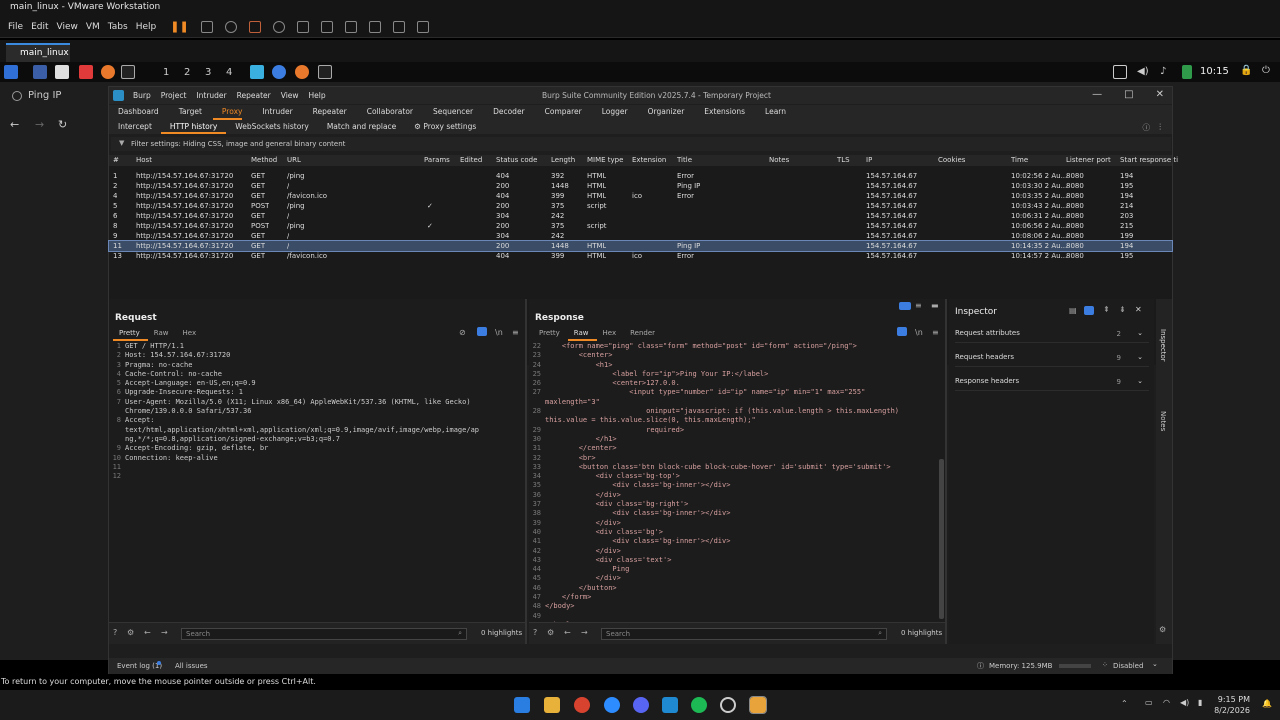 The width and height of the screenshot is (1280, 720). What do you see at coordinates (361, 127) in the screenshot?
I see `subtab-match-replace: Match and replace` at bounding box center [361, 127].